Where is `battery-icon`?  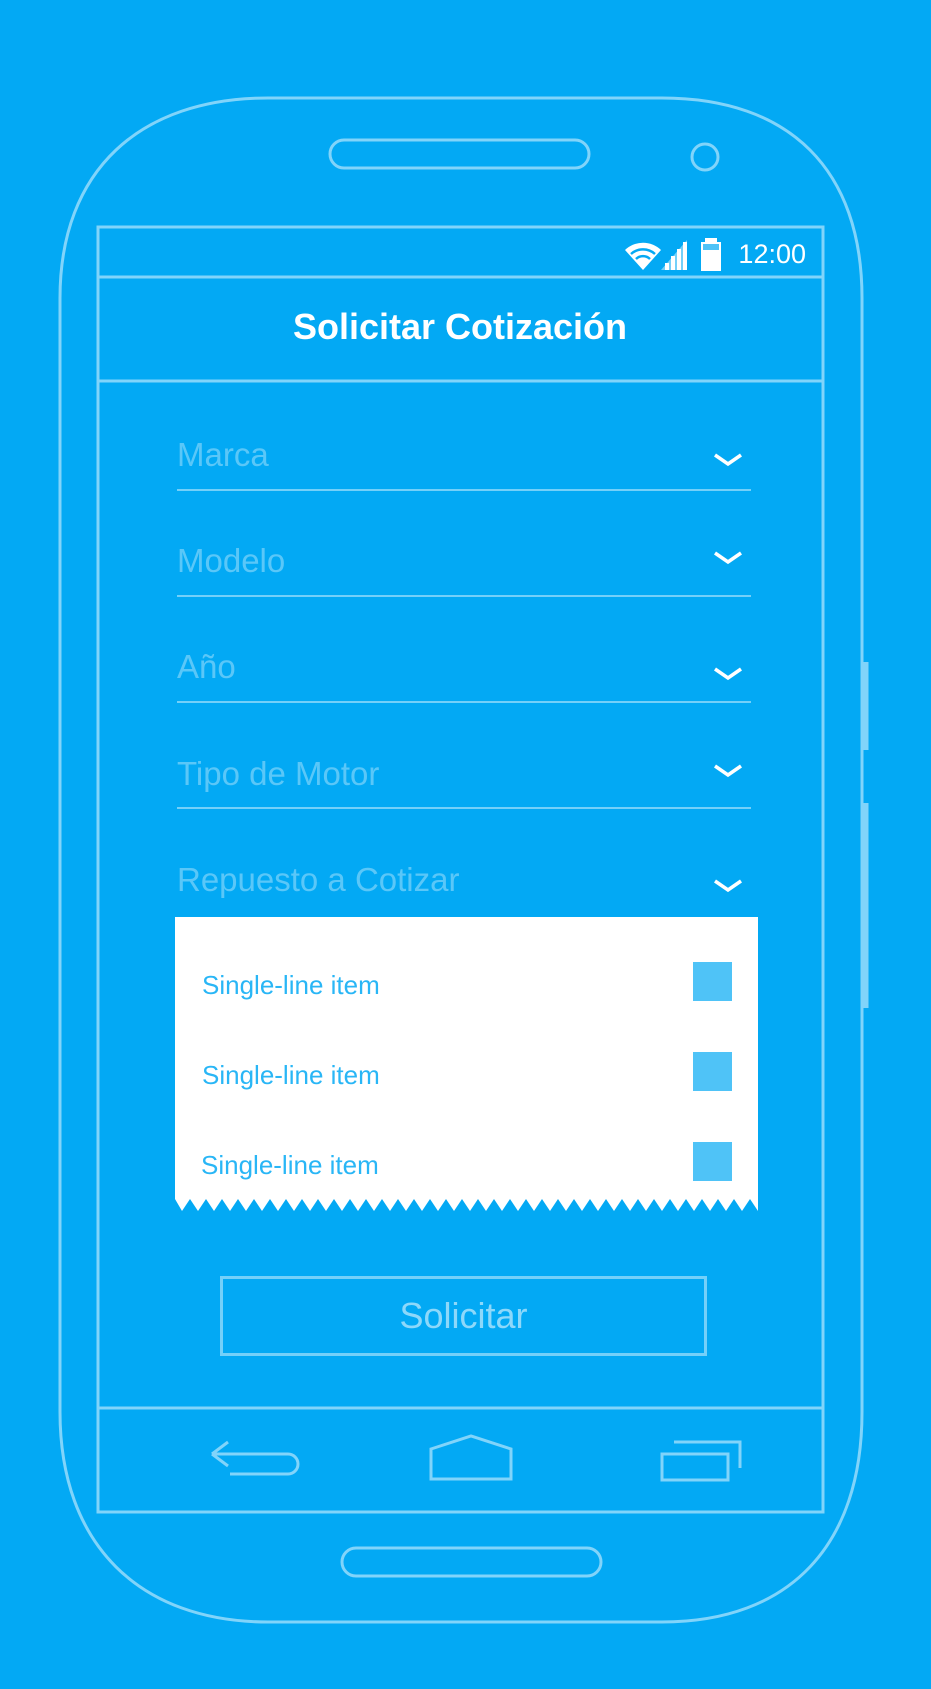
battery-icon is located at coordinates (711, 254).